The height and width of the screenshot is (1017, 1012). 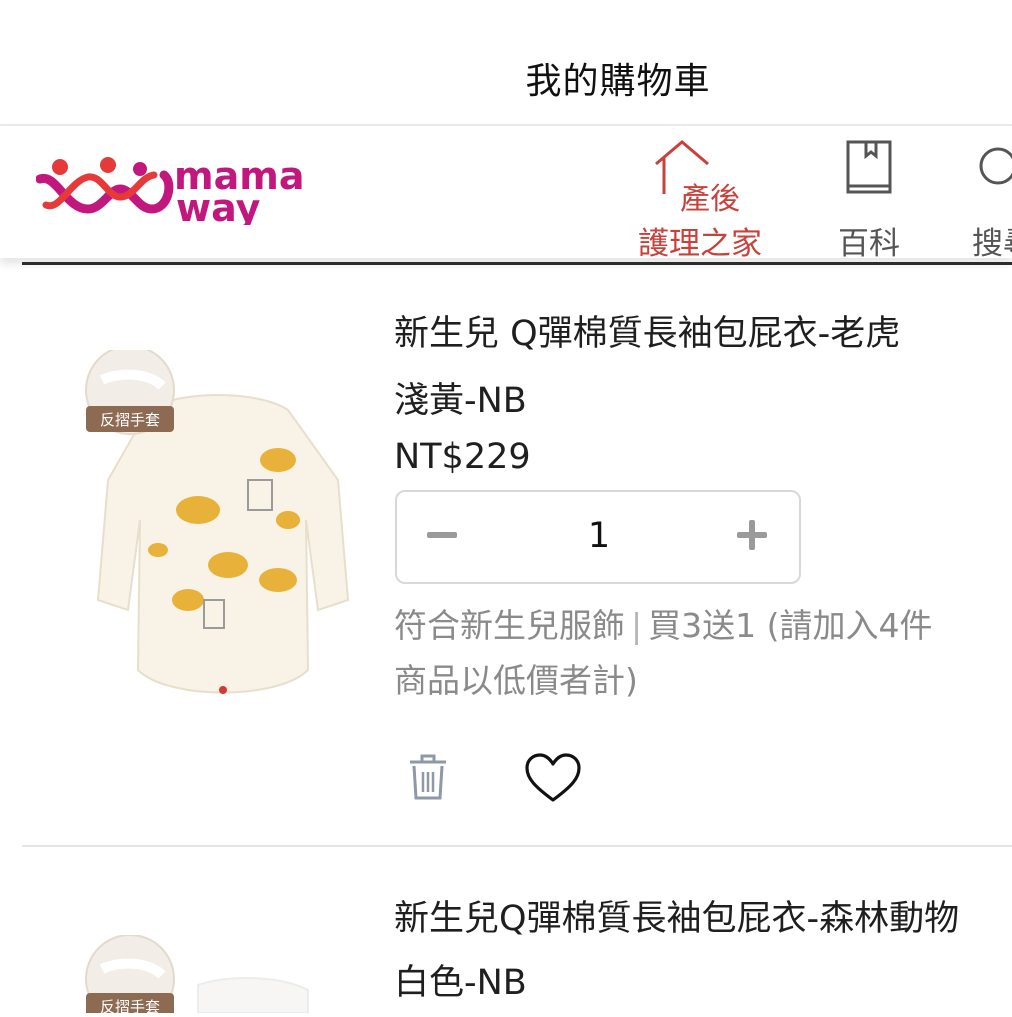 What do you see at coordinates (460, 983) in the screenshot?
I see `product-variant: 白色-NB` at bounding box center [460, 983].